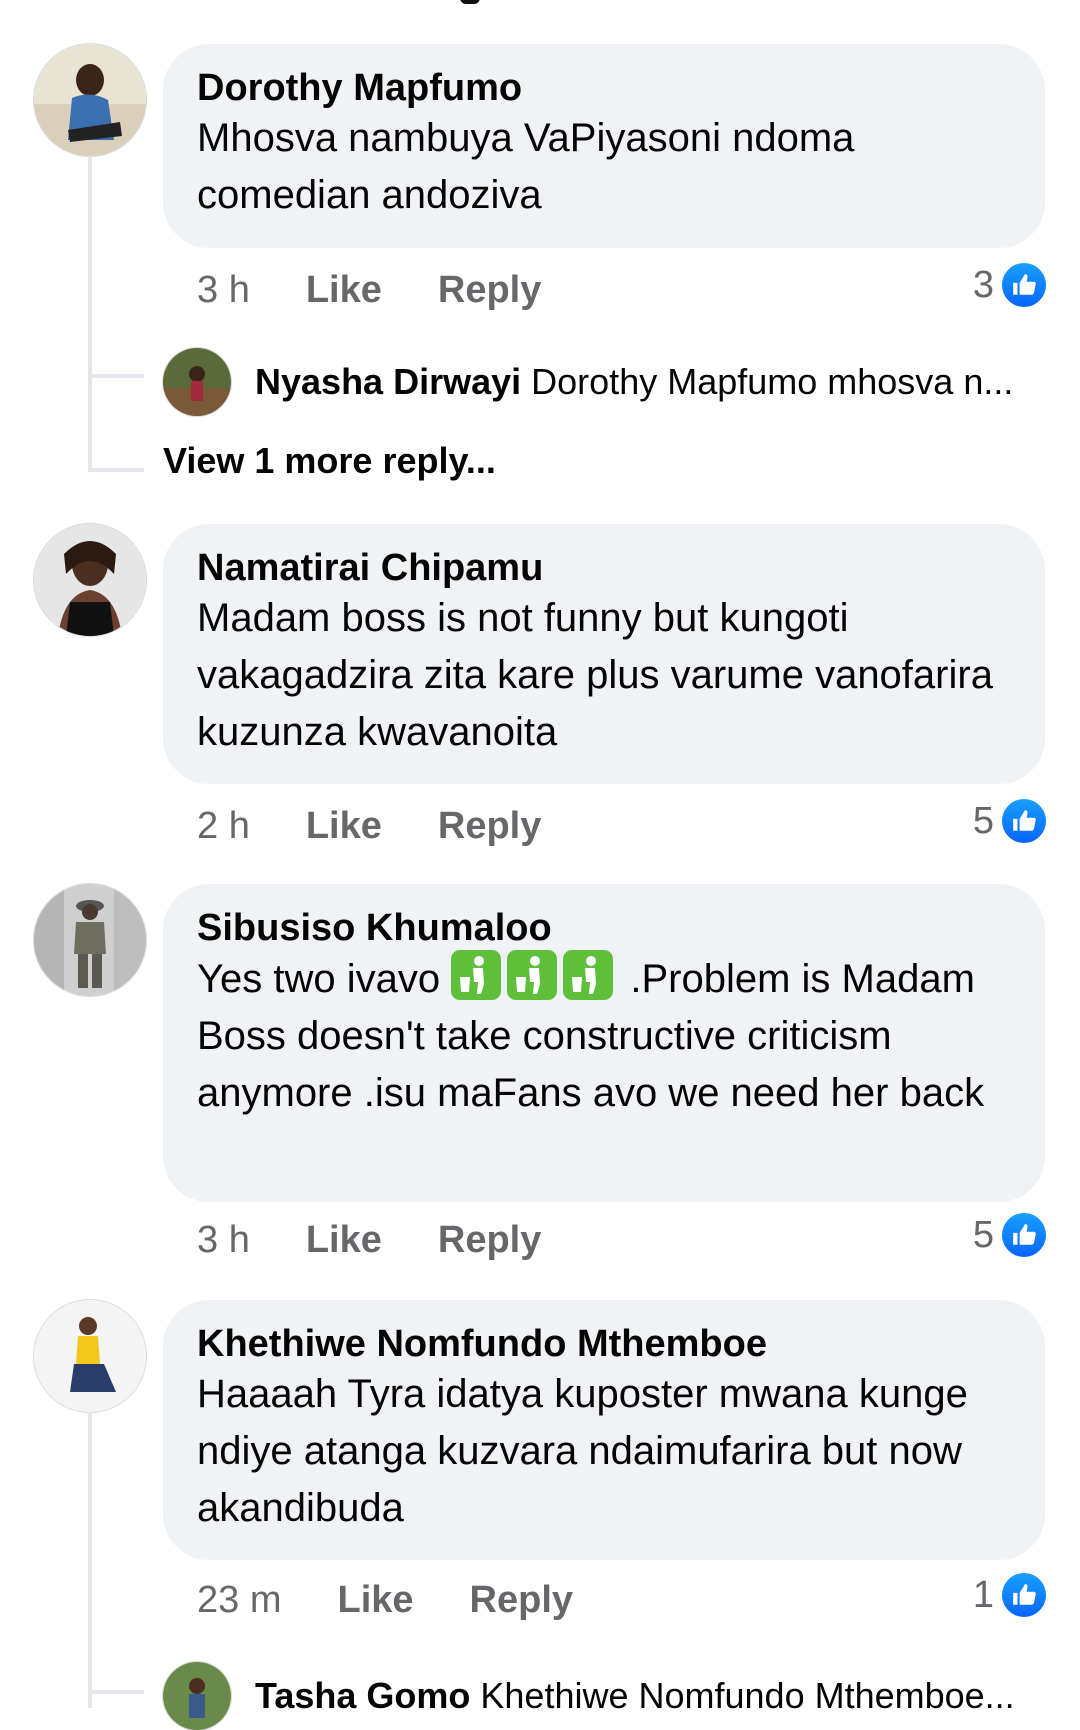 The image size is (1080, 1730). I want to click on like-count: 3, so click(983, 284).